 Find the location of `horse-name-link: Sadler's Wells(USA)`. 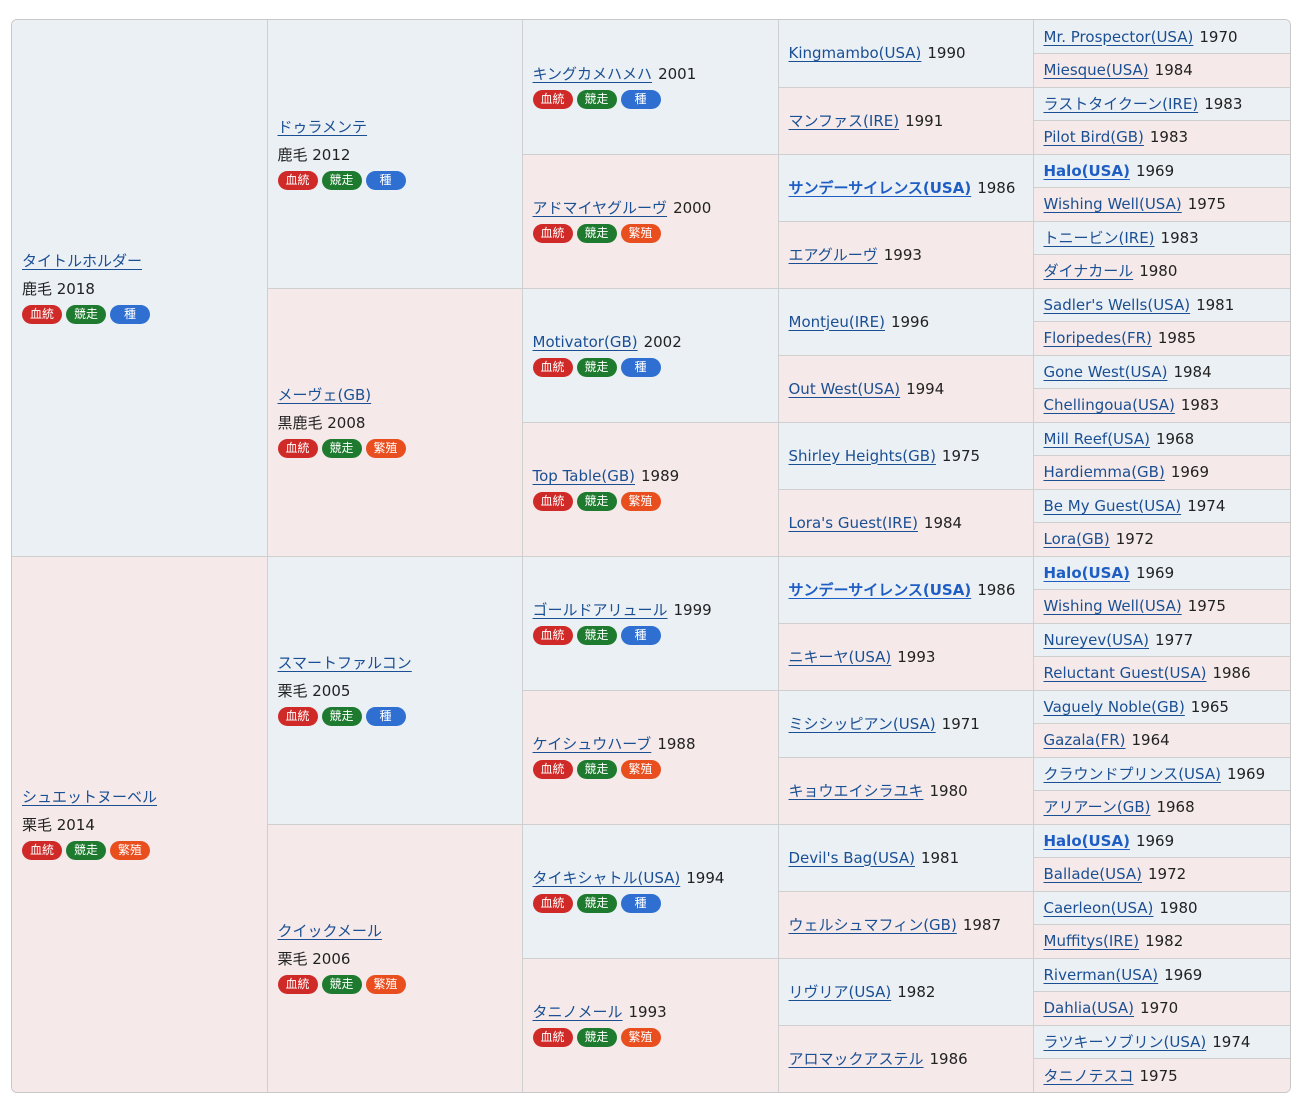

horse-name-link: Sadler's Wells(USA) is located at coordinates (1117, 305).